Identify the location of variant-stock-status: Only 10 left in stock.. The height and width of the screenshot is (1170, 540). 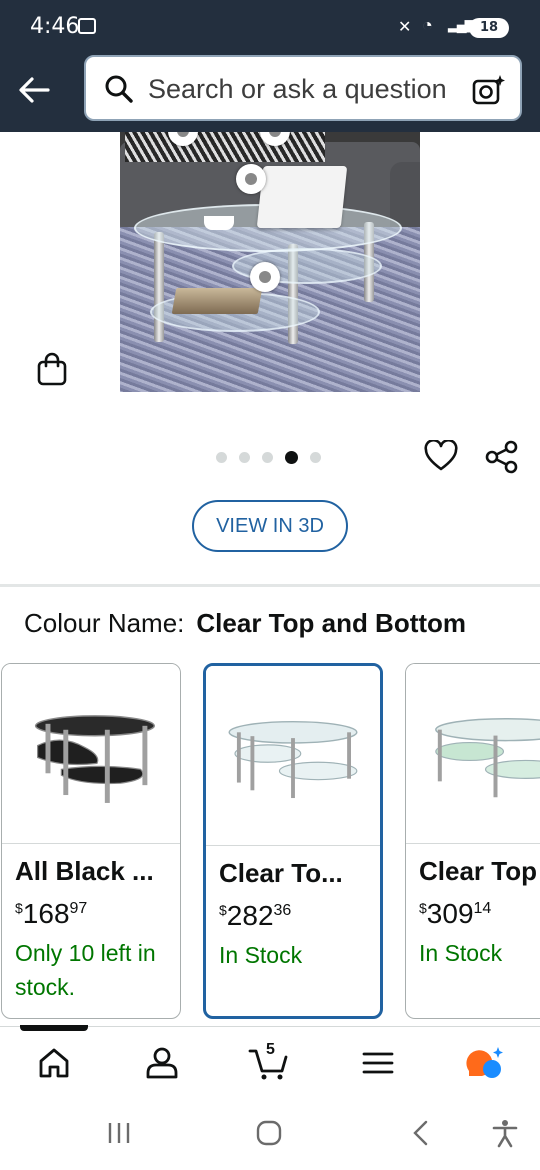
(85, 970).